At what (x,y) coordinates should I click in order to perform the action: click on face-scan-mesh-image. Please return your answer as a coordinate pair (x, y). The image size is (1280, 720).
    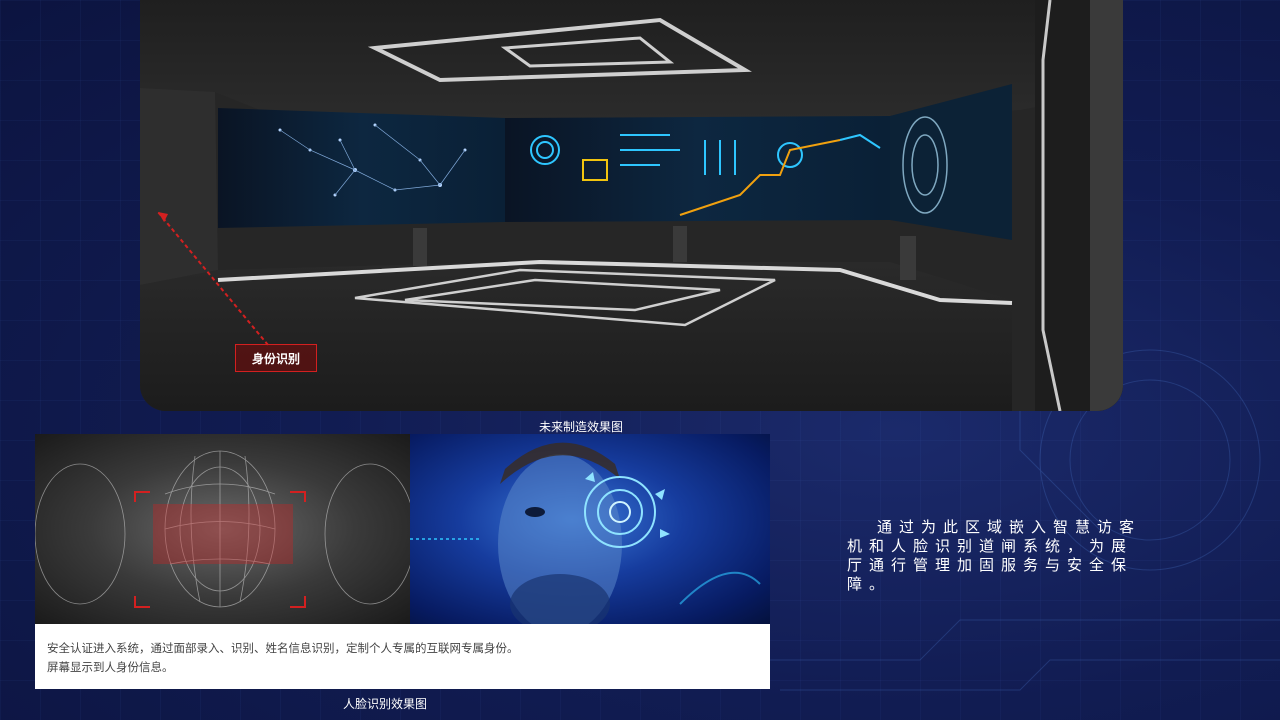
    Looking at the image, I should click on (225, 529).